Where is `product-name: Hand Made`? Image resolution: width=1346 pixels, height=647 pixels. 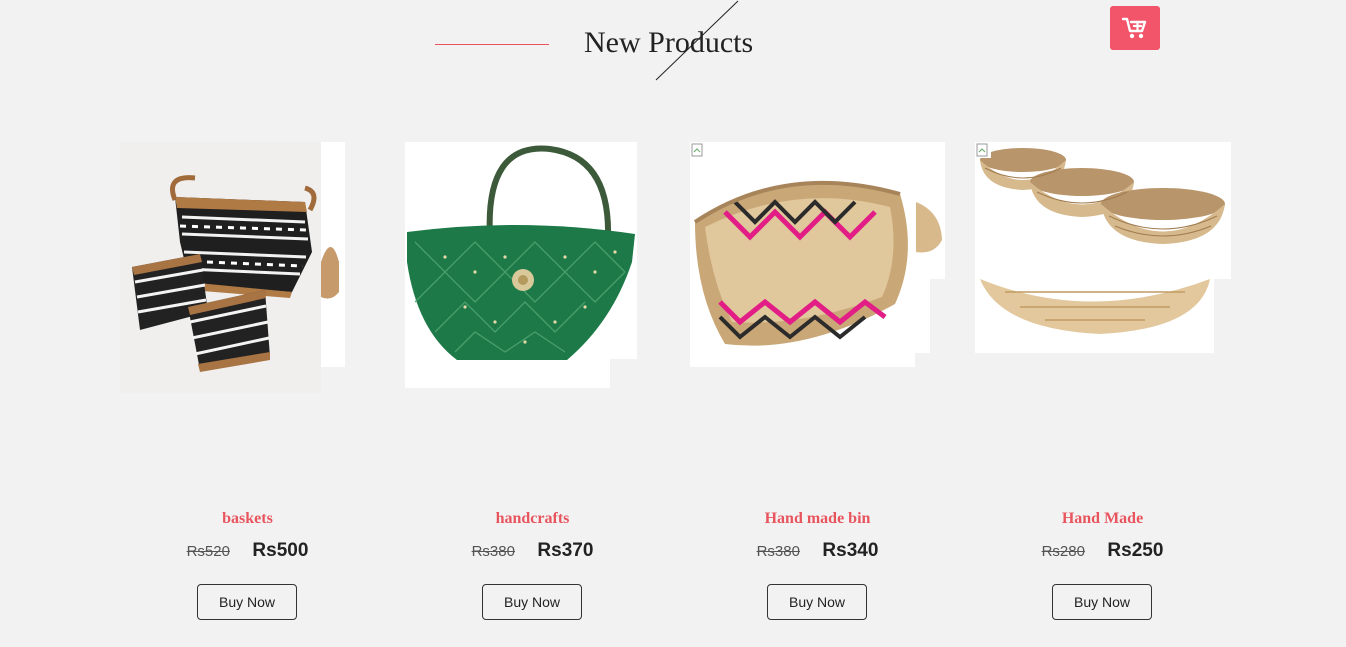 product-name: Hand Made is located at coordinates (1102, 519).